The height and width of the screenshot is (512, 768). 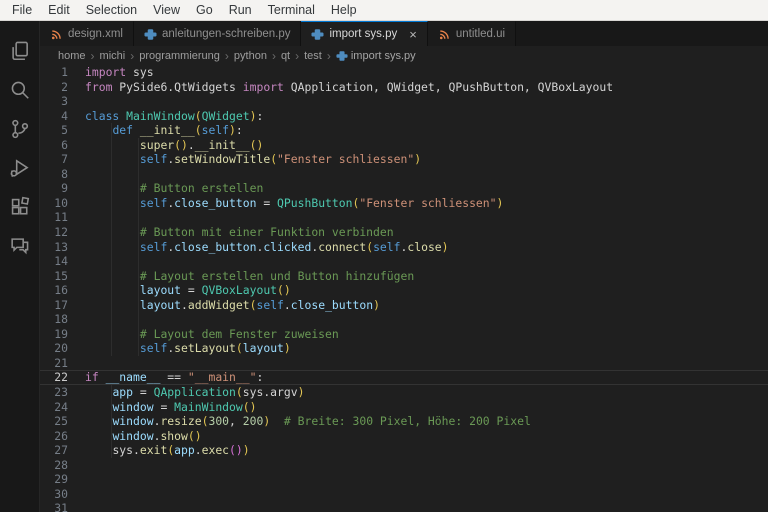 I want to click on line-content: window = MainWindow(), so click(x=184, y=406).